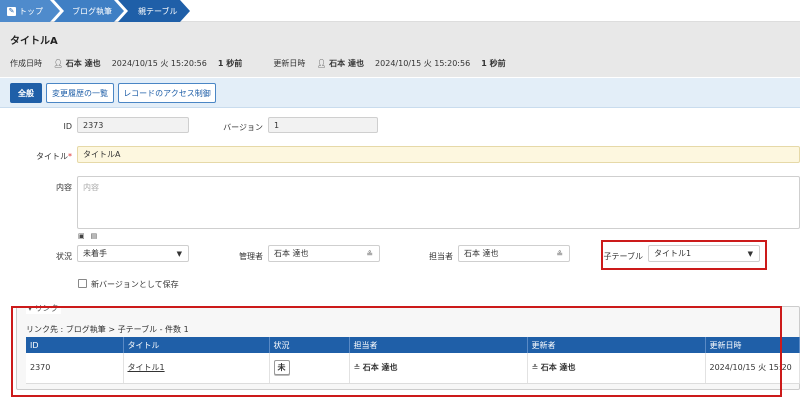 This screenshot has height=405, width=800. Describe the element at coordinates (82, 283) in the screenshot. I see `new-version-checkbox` at that location.